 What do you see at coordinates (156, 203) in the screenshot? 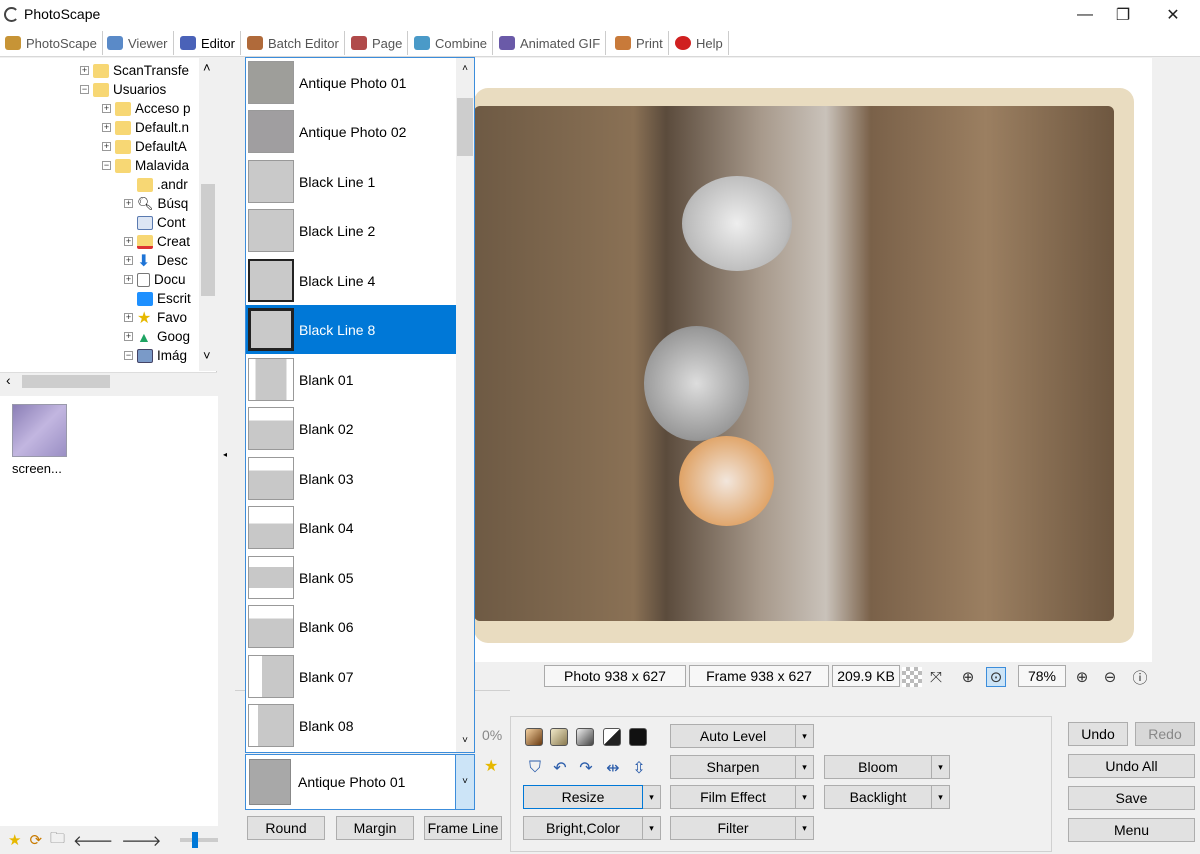
I see `tree-item: + 🔍︎ Búsq` at bounding box center [156, 203].